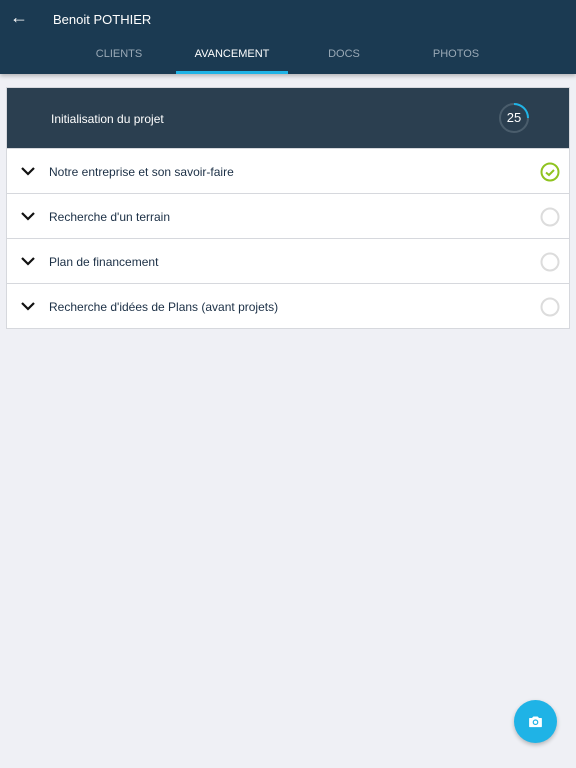 This screenshot has height=768, width=576. What do you see at coordinates (288, 170) in the screenshot?
I see `accordion-row: Notre entreprise et son savoir-faire` at bounding box center [288, 170].